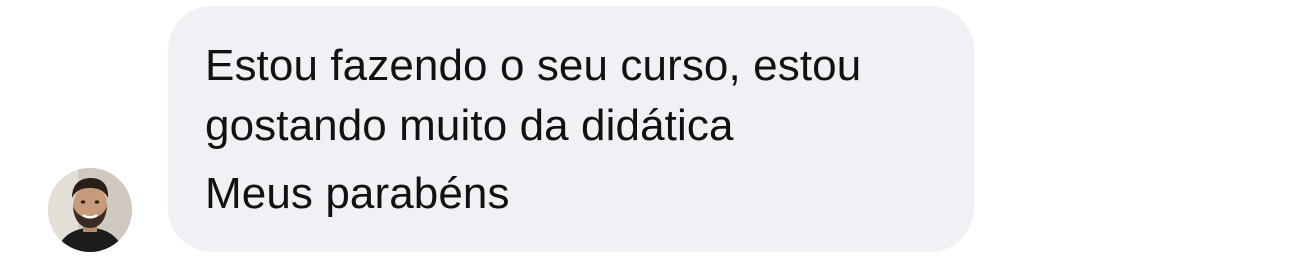 This screenshot has height=268, width=1290. What do you see at coordinates (533, 65) in the screenshot?
I see `message-text-line: Estou fazendo o seu curso, estou` at bounding box center [533, 65].